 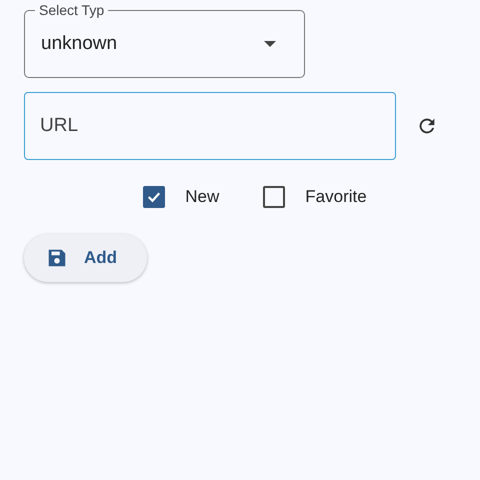 I want to click on save-icon, so click(x=57, y=258).